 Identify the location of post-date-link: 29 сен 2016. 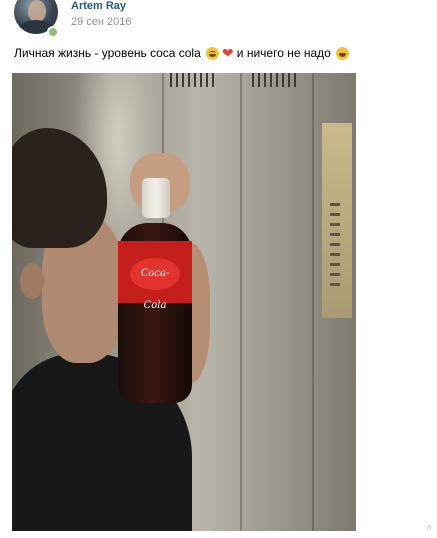
(101, 22).